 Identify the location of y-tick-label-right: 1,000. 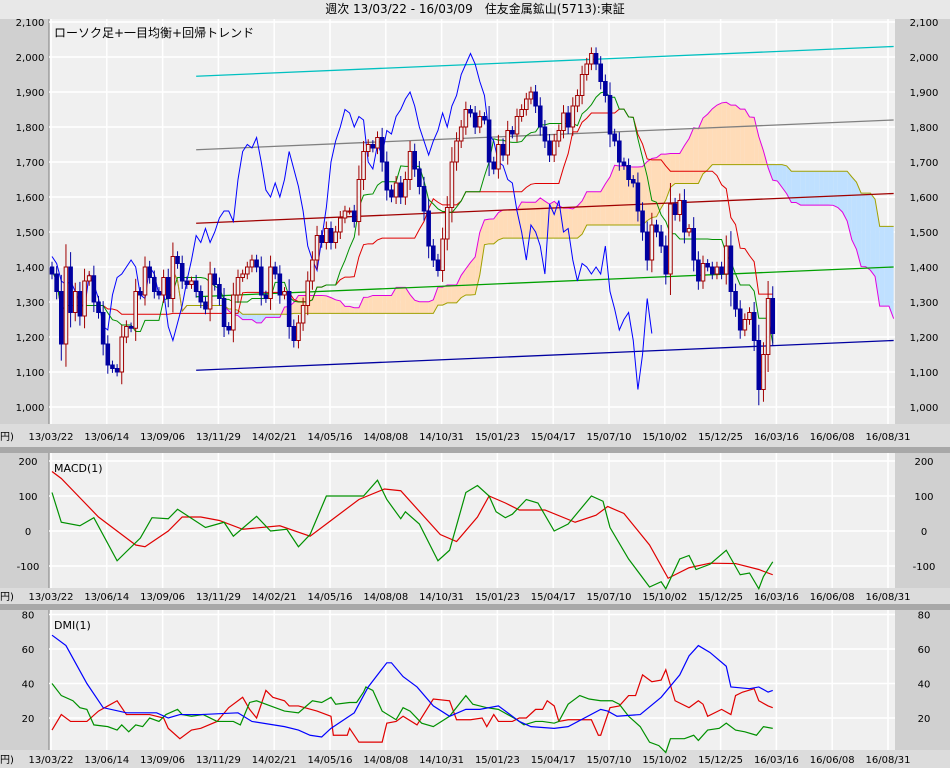
(924, 408).